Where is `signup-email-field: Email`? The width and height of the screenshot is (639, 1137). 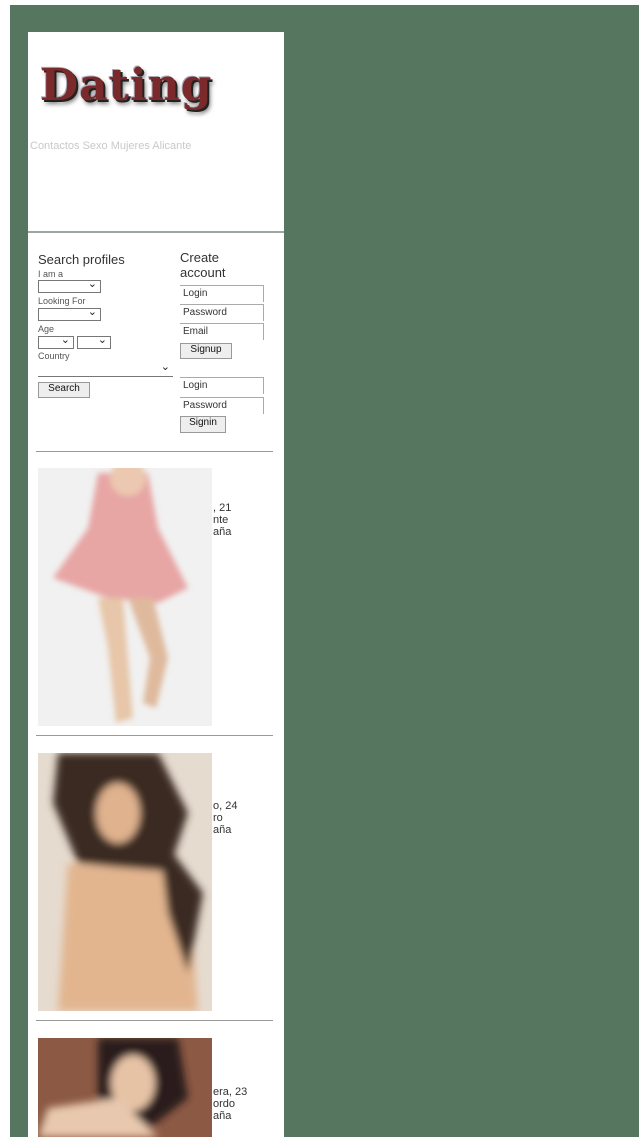 signup-email-field: Email is located at coordinates (222, 331).